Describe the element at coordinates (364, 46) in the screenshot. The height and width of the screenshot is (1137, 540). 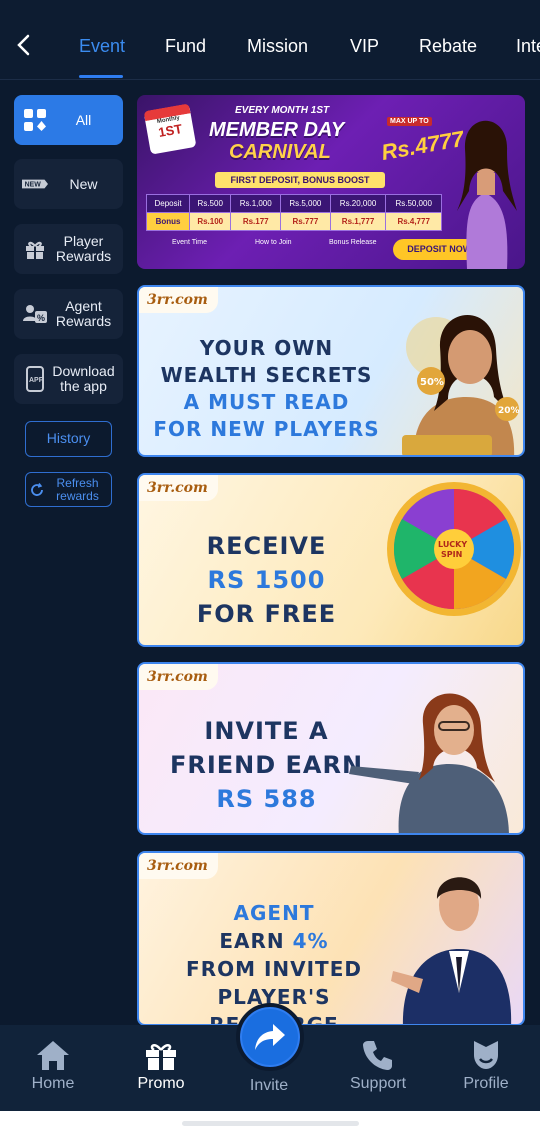
I see `tab-vip: VIP` at that location.